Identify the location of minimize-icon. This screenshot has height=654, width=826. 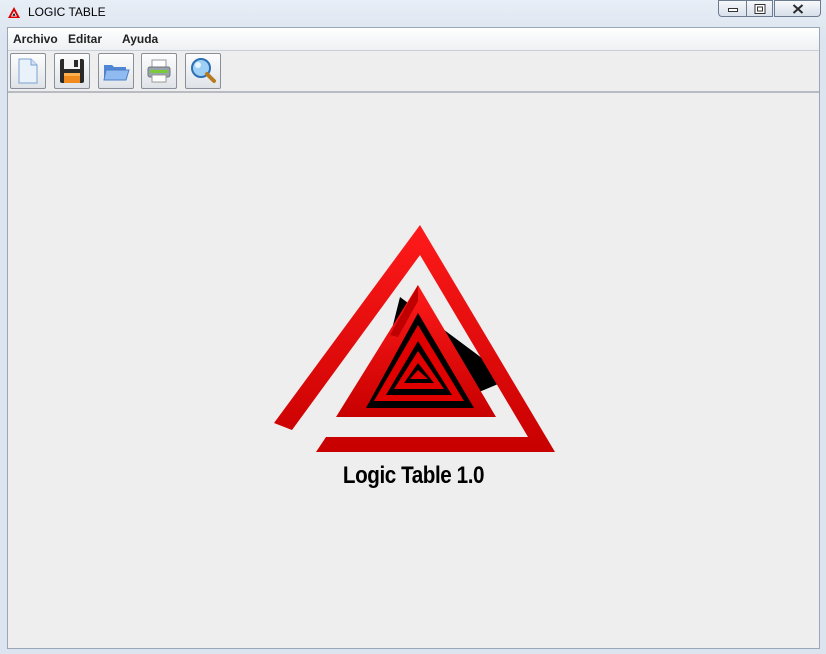
(732, 9).